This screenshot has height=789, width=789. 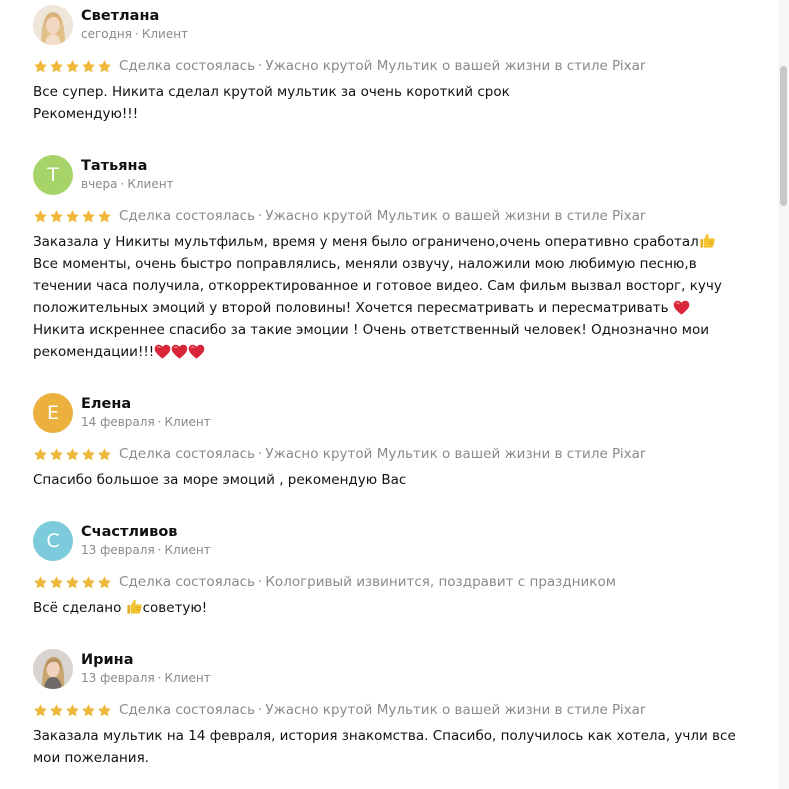 What do you see at coordinates (146, 404) in the screenshot?
I see `reviewer-name: Елена` at bounding box center [146, 404].